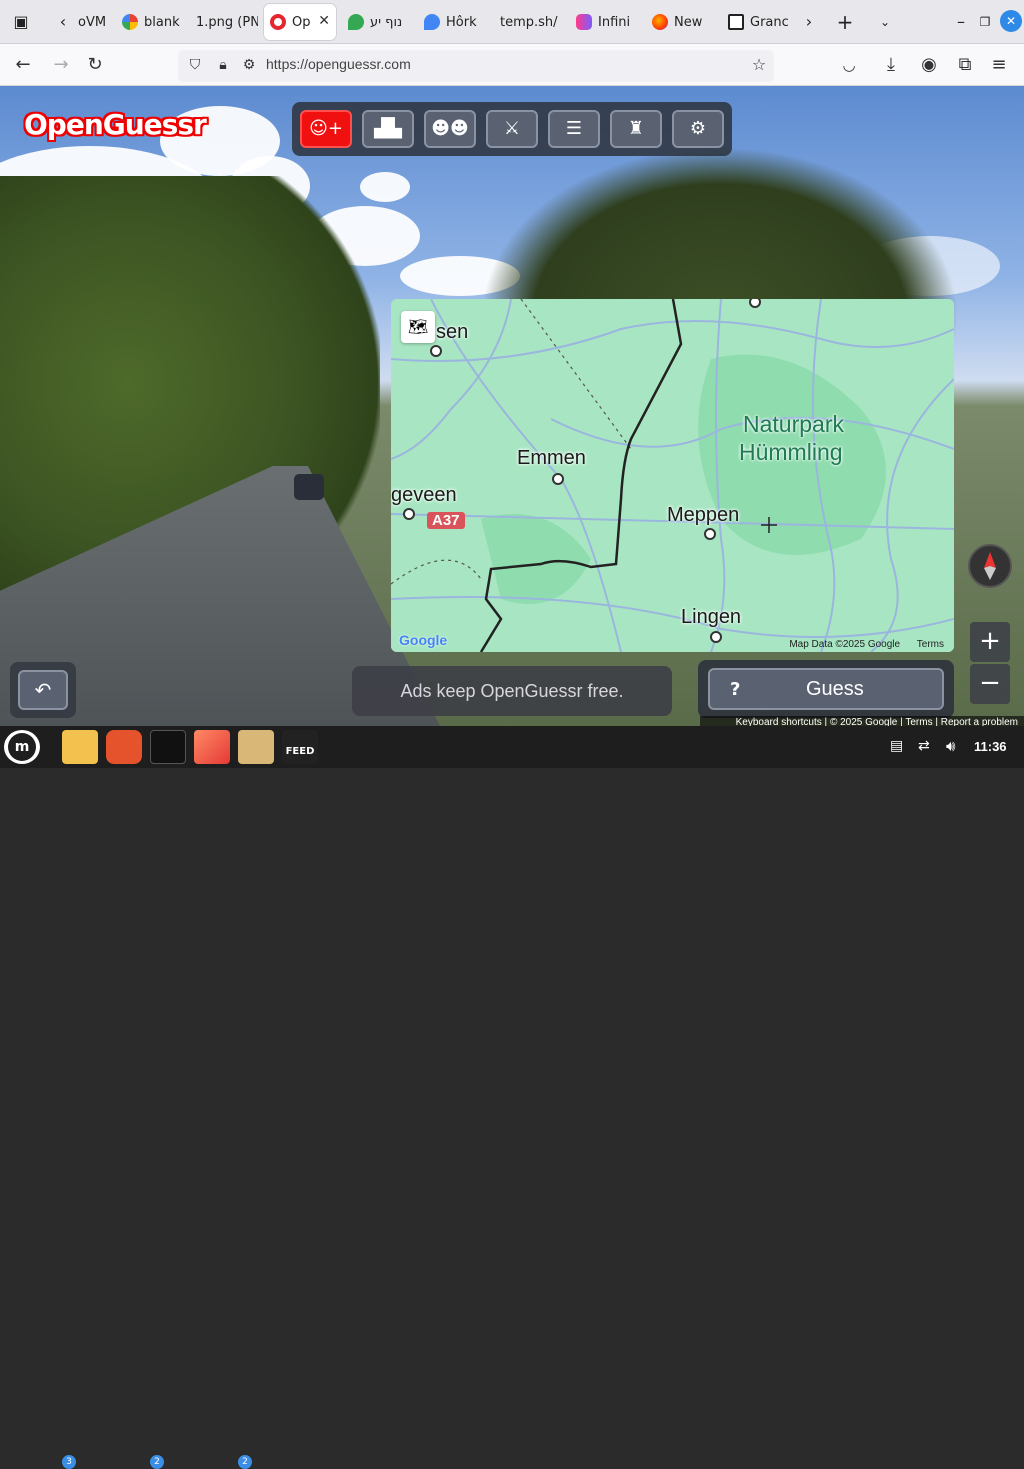 The image size is (1024, 1469). What do you see at coordinates (249, 65) in the screenshot?
I see `permissions-icon: ⚙` at bounding box center [249, 65].